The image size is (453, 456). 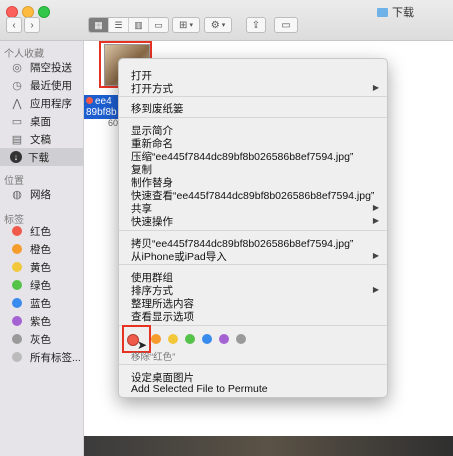 I want to click on desktop-background, so click(x=268, y=446).